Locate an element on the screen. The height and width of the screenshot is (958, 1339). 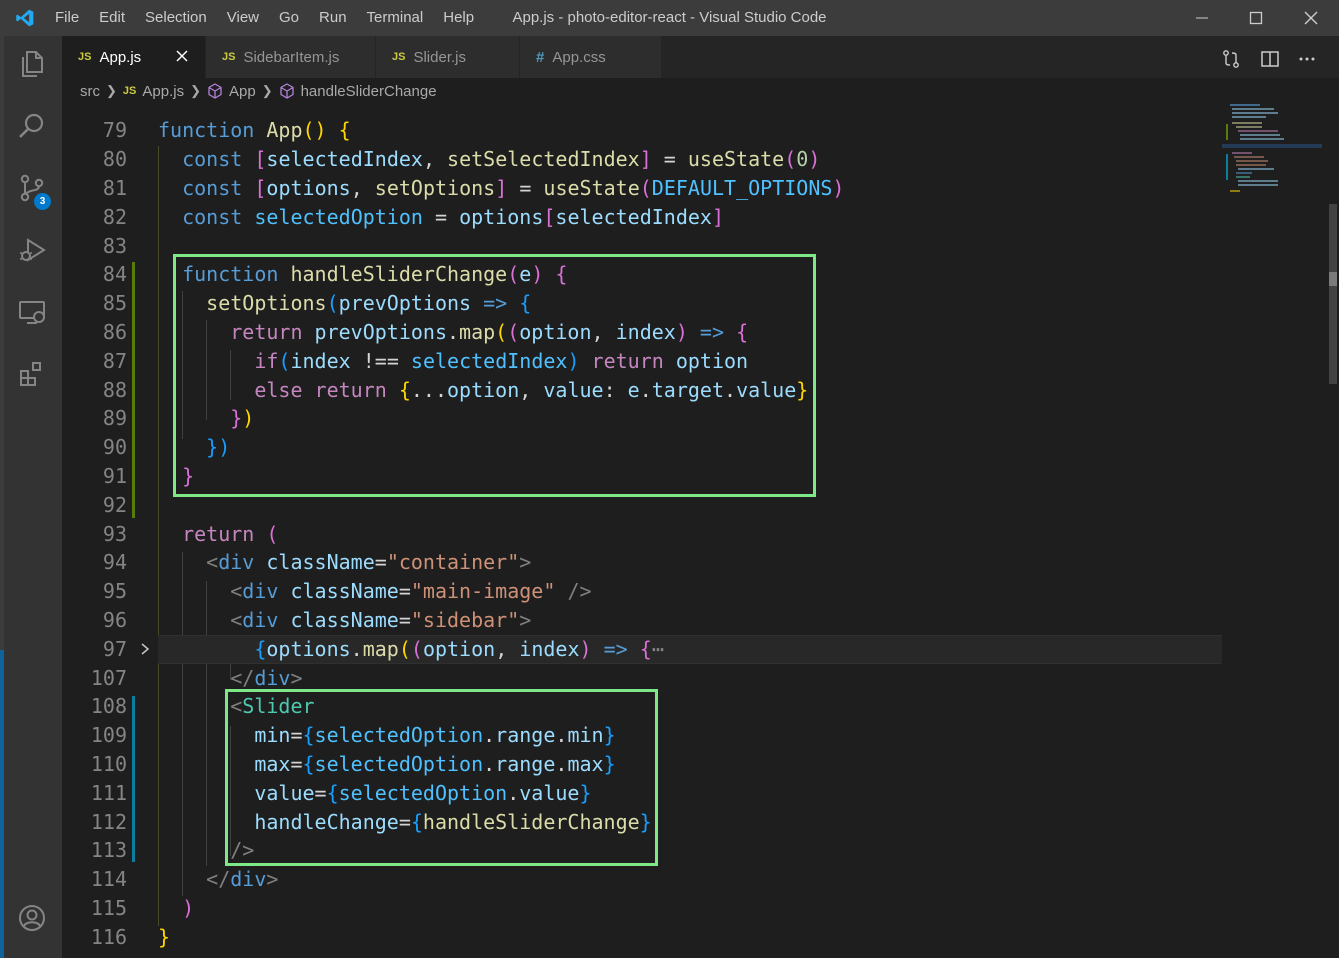
run-debug-icon is located at coordinates (33, 250).